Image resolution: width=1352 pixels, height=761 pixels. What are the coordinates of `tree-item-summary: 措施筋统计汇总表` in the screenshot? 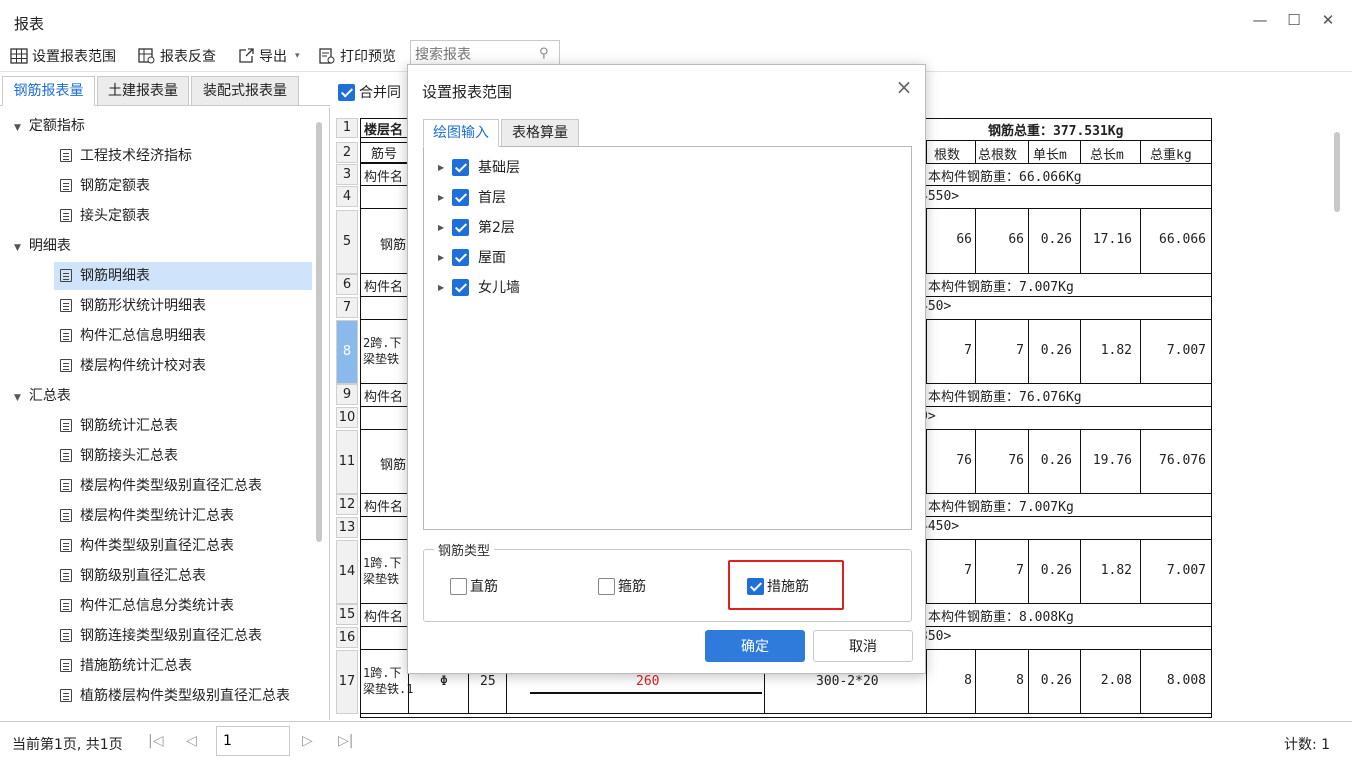 It's located at (126, 666).